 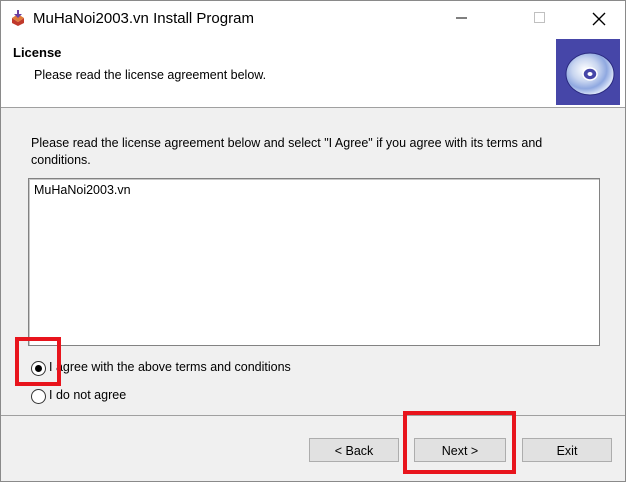 I want to click on title-bar: MuHaNoi2003.vn Install Program, so click(x=313, y=18).